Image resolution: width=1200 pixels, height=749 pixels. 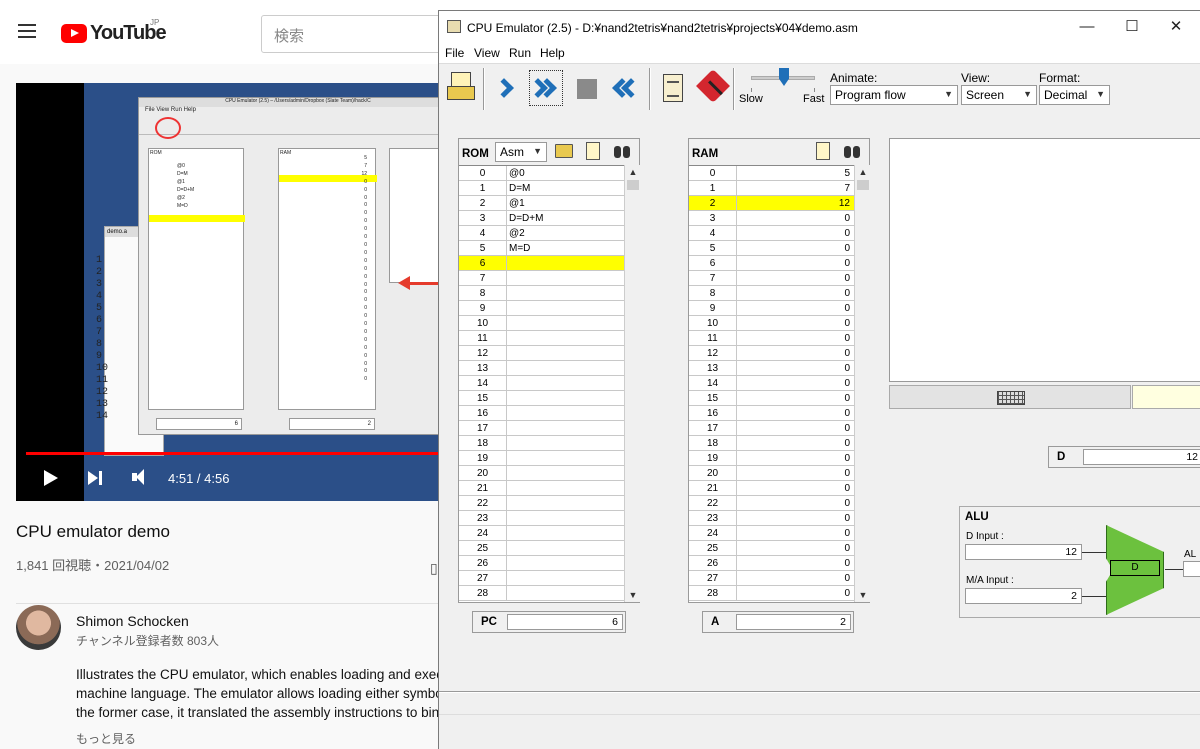 I want to click on volume-icon, so click(x=142, y=478).